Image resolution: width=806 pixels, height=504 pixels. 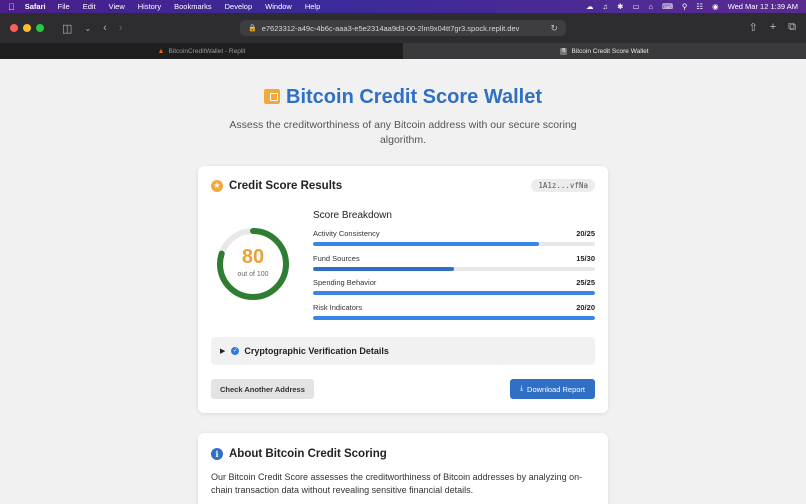 I want to click on lock-icon: 🔒, so click(x=252, y=28).